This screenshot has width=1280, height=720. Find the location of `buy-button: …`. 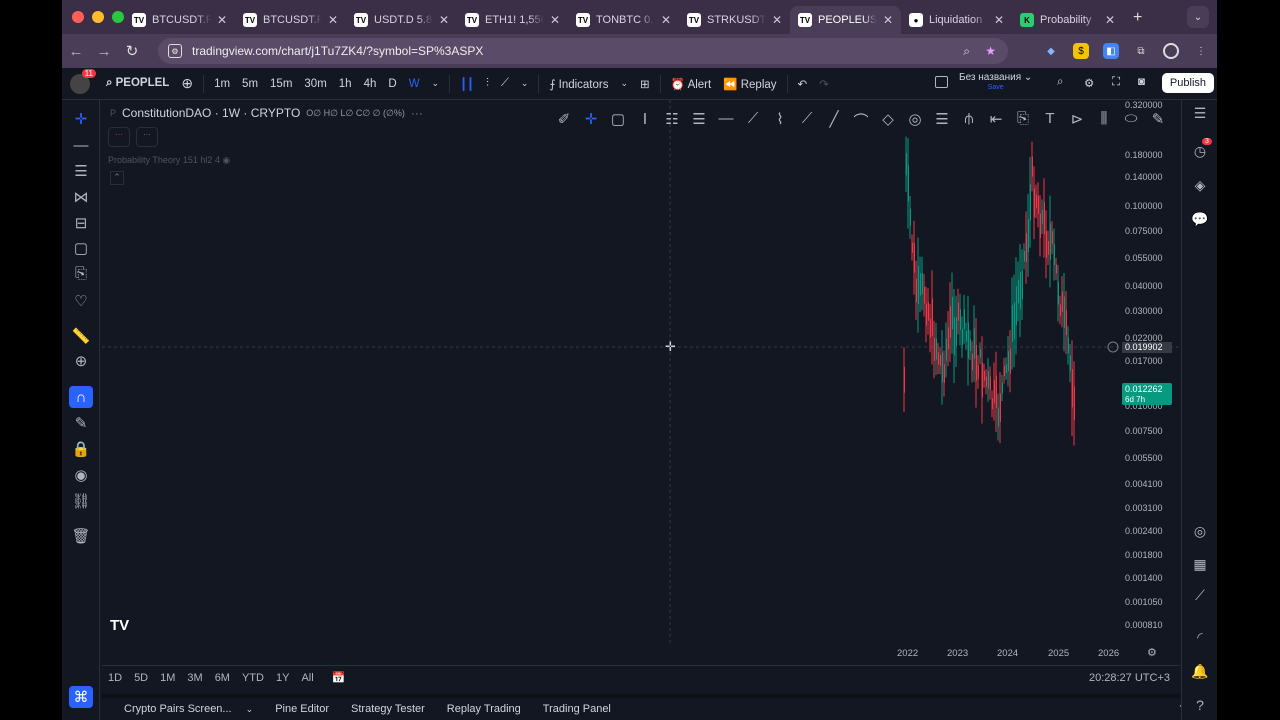

buy-button: … is located at coordinates (147, 137).